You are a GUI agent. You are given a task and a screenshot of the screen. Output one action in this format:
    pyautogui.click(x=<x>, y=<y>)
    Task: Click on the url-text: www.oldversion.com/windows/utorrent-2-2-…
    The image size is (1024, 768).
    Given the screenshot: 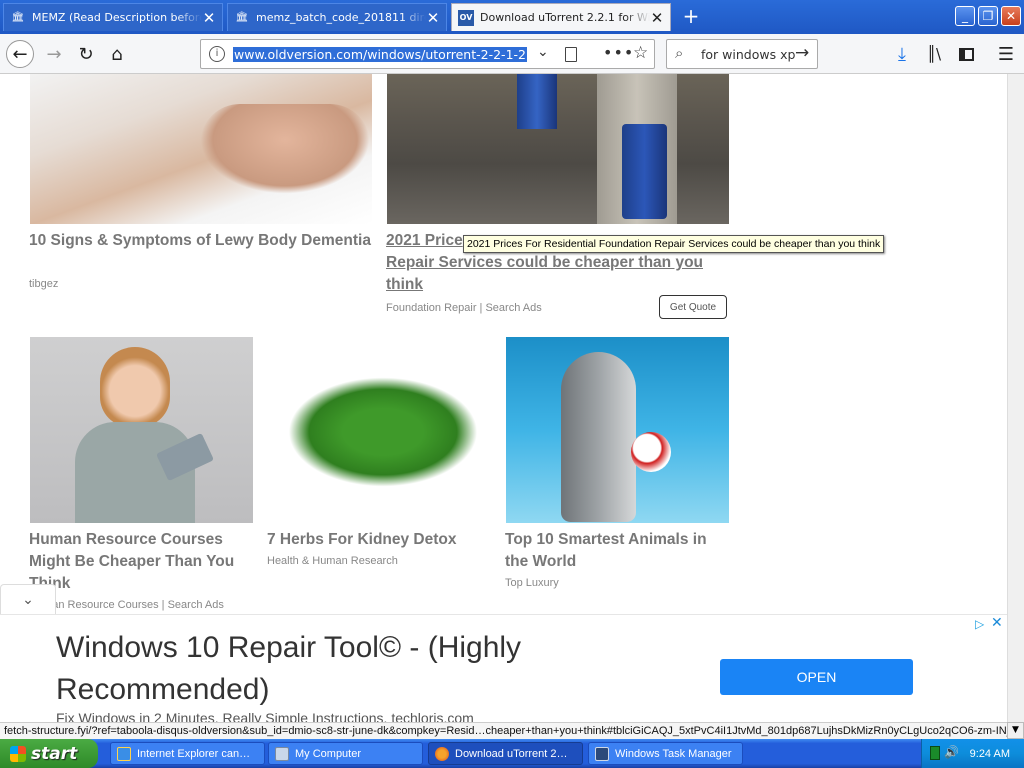 What is the action you would take?
    pyautogui.click(x=380, y=54)
    